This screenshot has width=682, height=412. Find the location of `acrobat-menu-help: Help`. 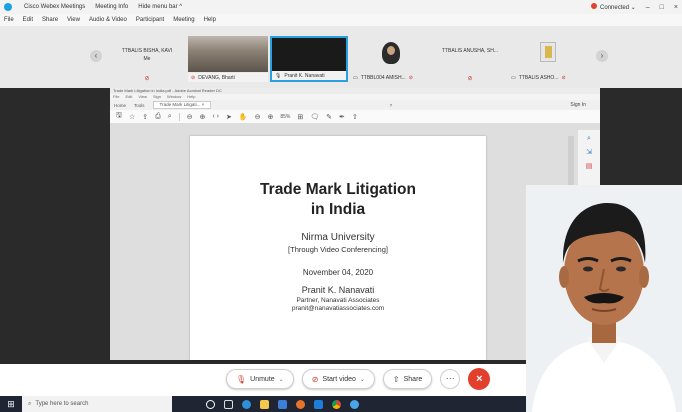

acrobat-menu-help: Help is located at coordinates (191, 97).